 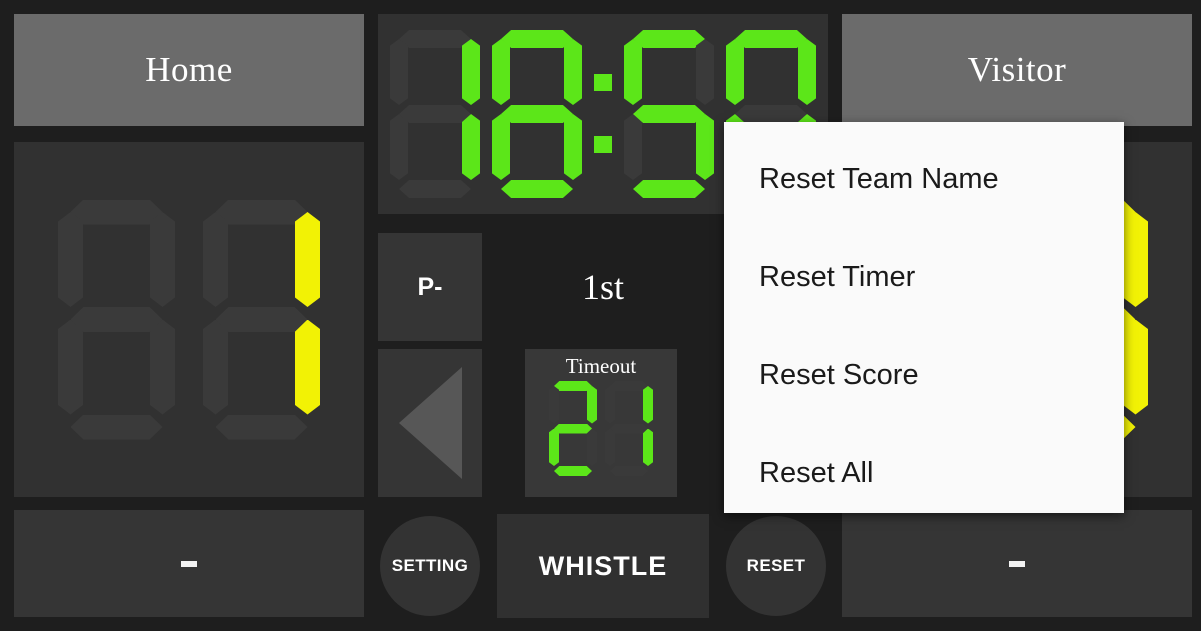 I want to click on setting-button: SETTING, so click(x=430, y=566).